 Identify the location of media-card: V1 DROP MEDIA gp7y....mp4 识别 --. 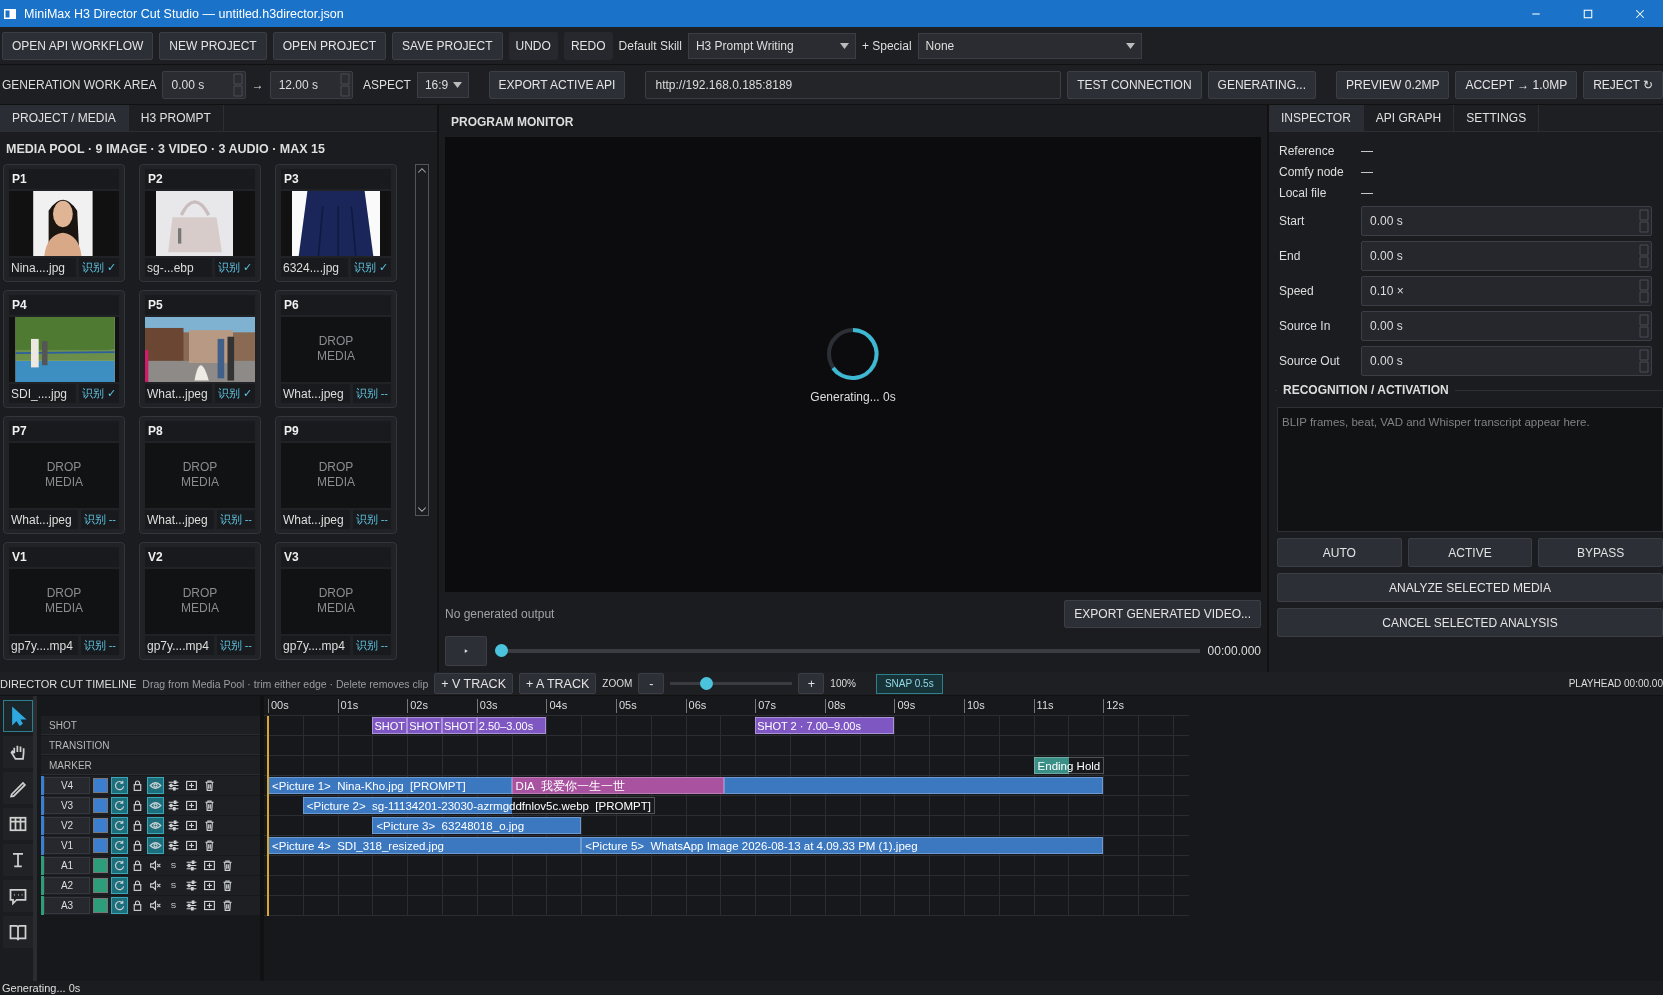
(64, 601).